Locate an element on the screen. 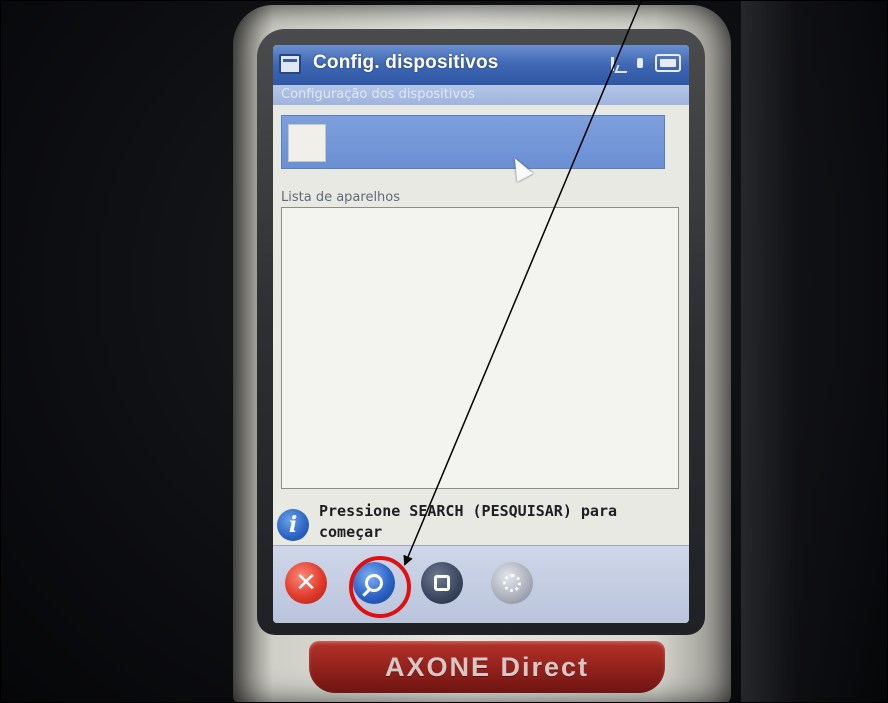 This screenshot has height=703, width=888. system-tray is located at coordinates (645, 63).